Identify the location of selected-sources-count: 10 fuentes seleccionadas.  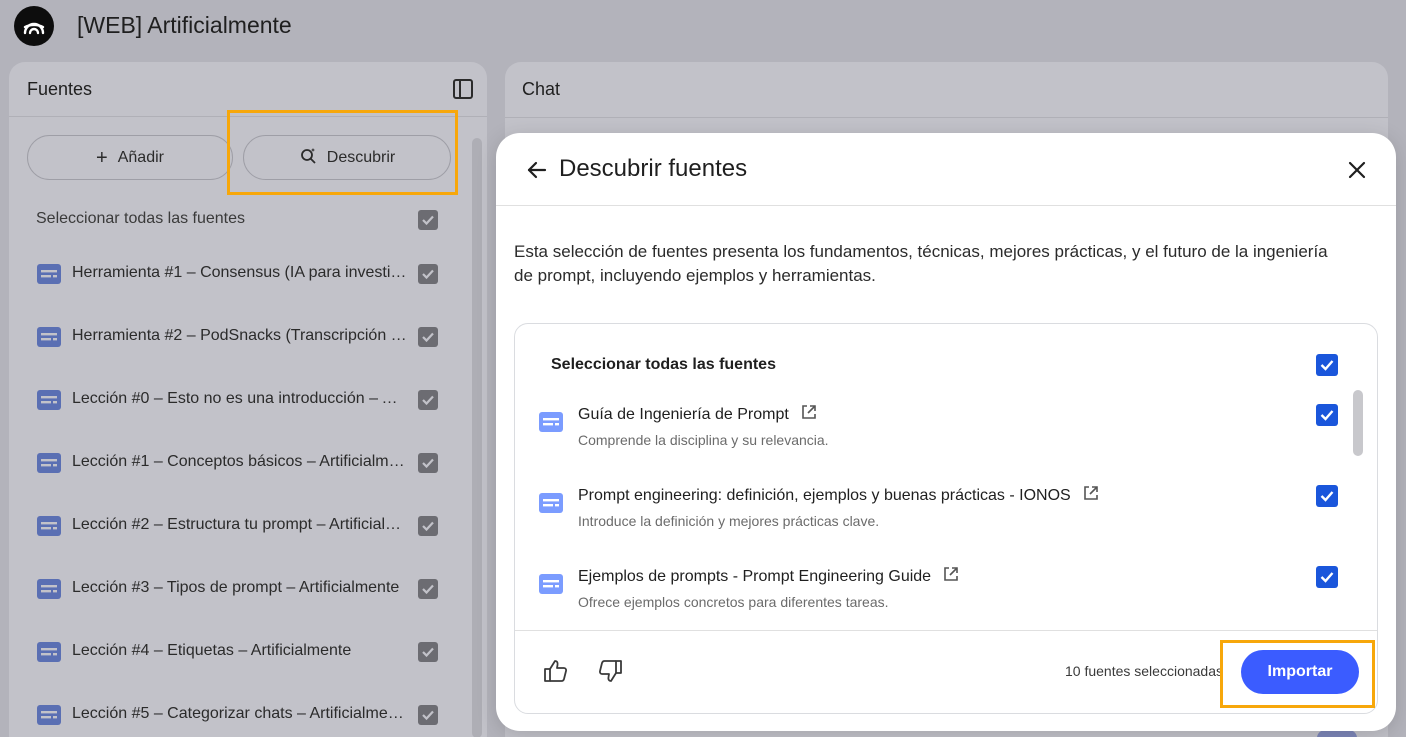
(1144, 671).